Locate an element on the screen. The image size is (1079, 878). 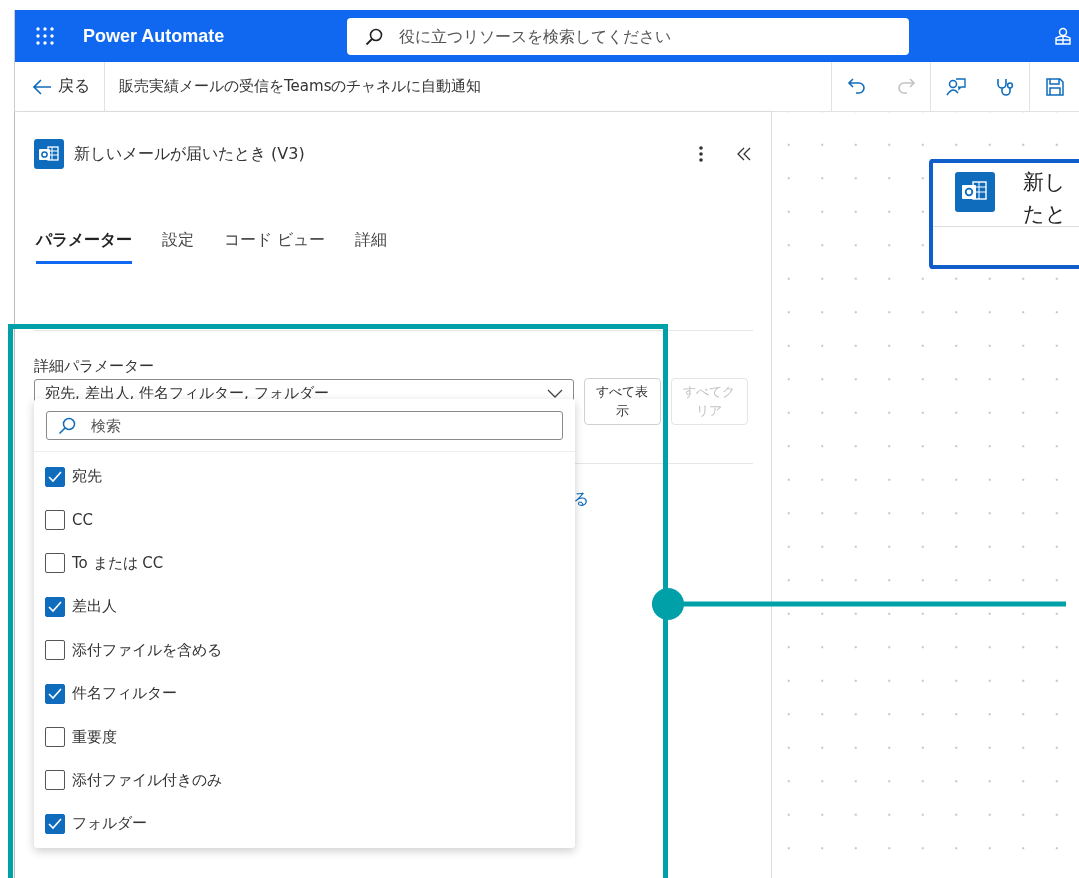
checkbox-option: 宛先 is located at coordinates (304, 477).